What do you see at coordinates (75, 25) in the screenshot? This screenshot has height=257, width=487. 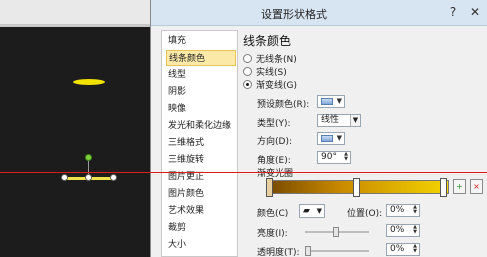 I see `ribbon-divider` at bounding box center [75, 25].